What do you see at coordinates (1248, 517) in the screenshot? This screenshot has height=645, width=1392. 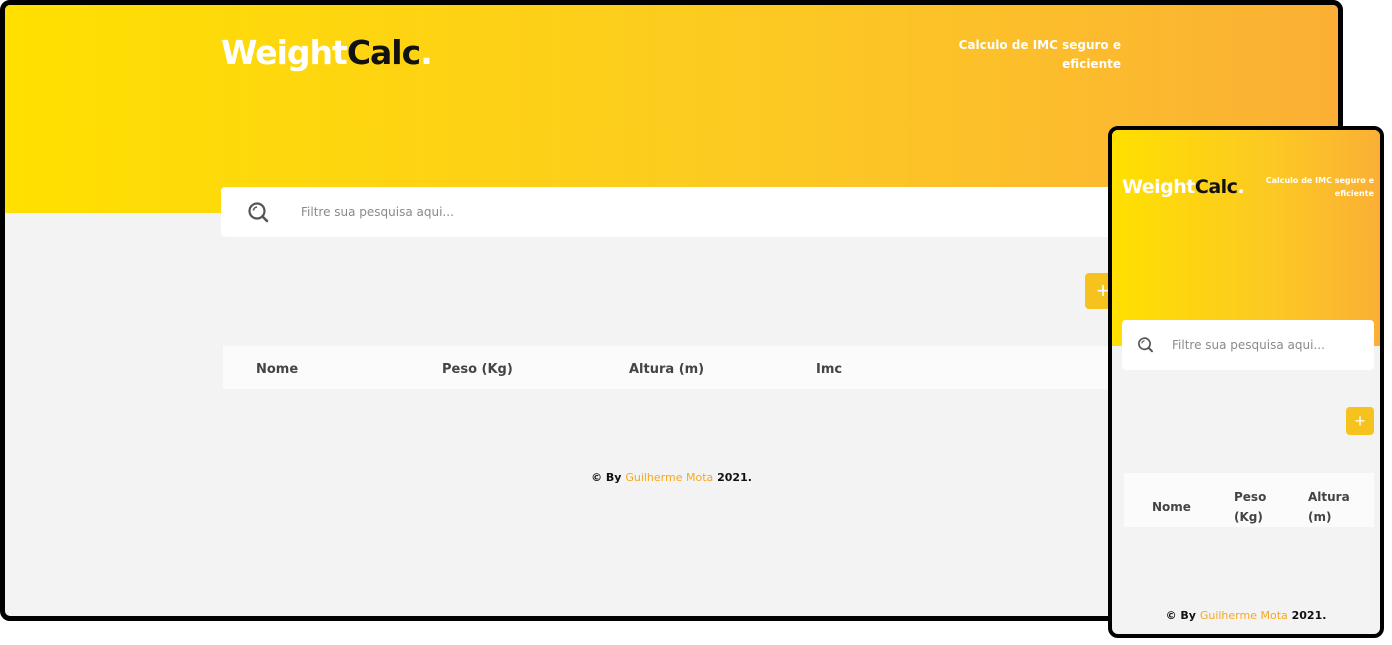 I see `column-header-peso-line2: (Kg)` at bounding box center [1248, 517].